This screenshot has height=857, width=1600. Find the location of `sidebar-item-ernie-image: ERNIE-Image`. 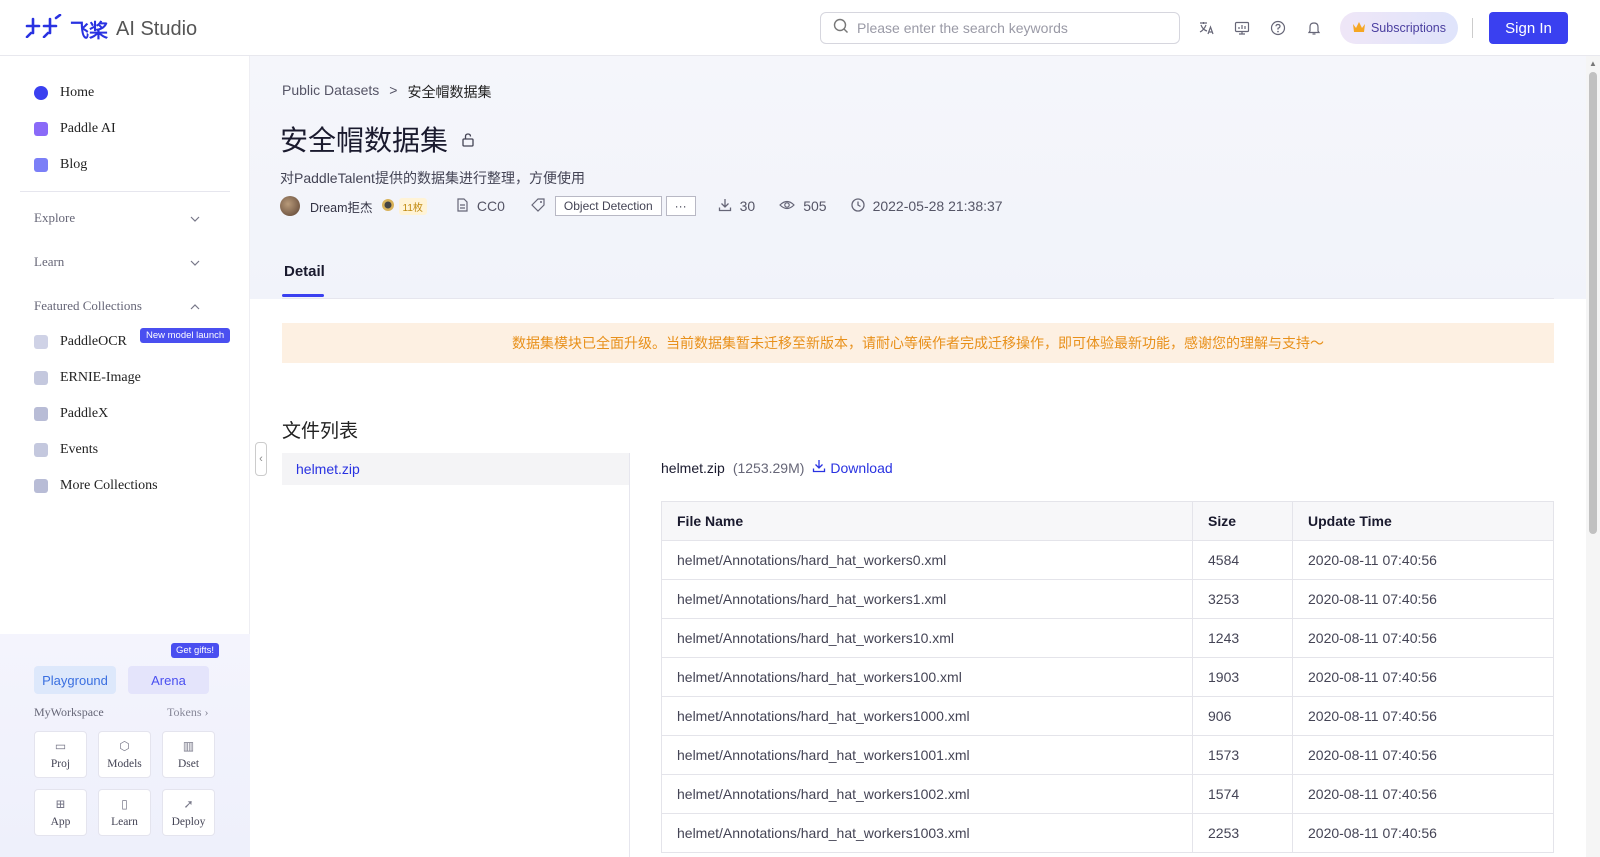

sidebar-item-ernie-image: ERNIE-Image is located at coordinates (87, 378).